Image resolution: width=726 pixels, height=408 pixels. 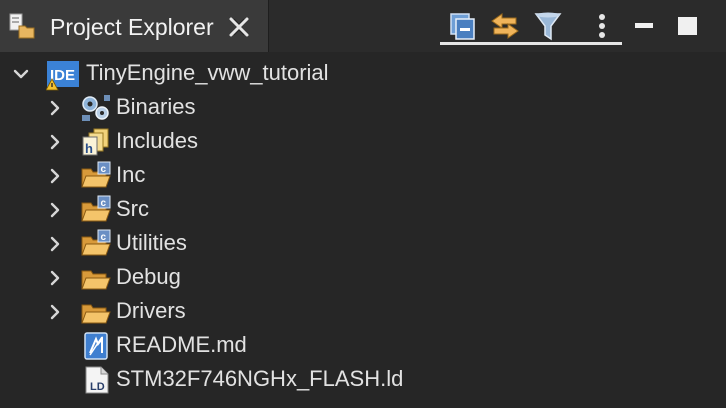 I want to click on tree-item-label: Includes, so click(x=157, y=140).